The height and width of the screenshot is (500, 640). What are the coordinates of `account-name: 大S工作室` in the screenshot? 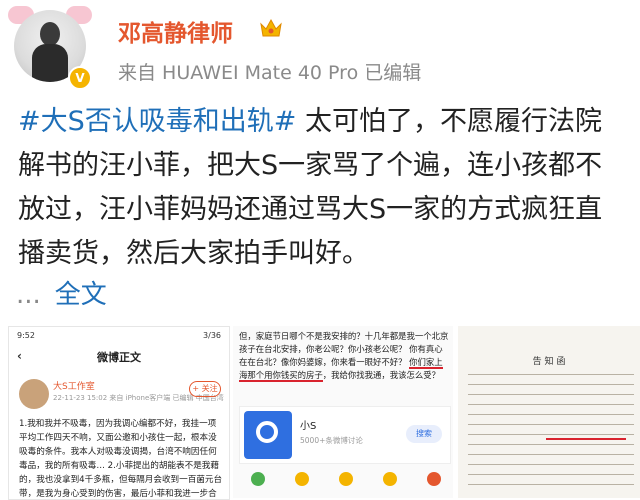 It's located at (74, 387).